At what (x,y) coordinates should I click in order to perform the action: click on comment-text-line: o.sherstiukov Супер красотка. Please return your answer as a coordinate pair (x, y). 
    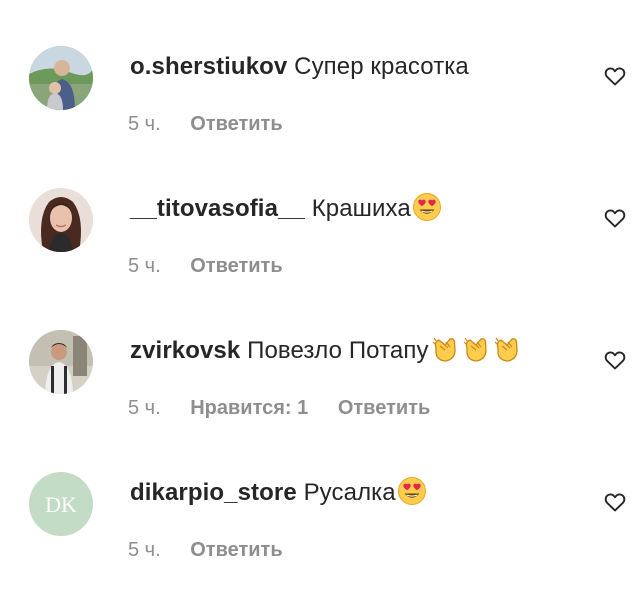
    Looking at the image, I should click on (299, 67).